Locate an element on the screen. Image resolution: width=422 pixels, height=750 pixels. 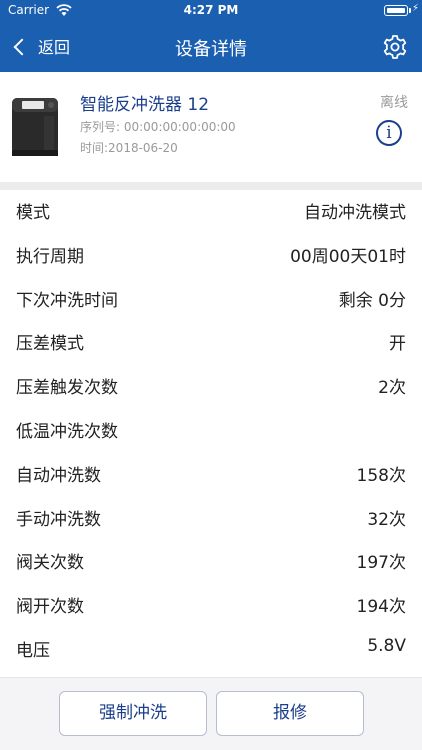
device-name: 智能反冲洗器 12 is located at coordinates (145, 105).